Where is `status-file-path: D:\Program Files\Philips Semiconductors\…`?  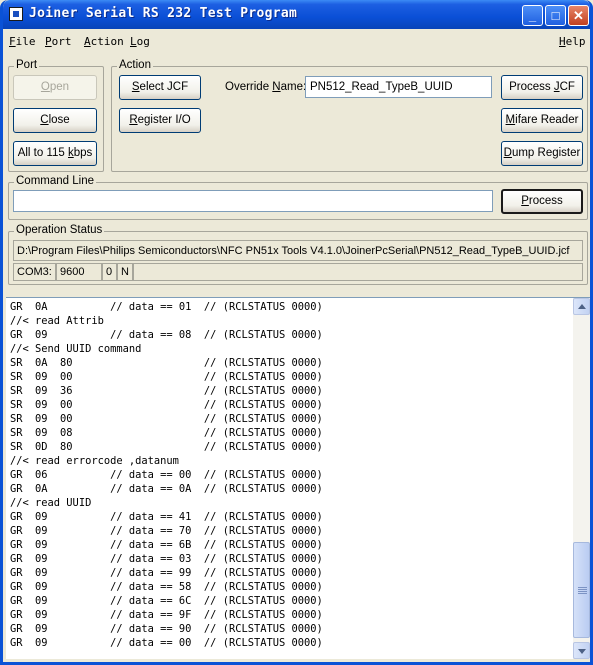 status-file-path: D:\Program Files\Philips Semiconductors\… is located at coordinates (298, 250).